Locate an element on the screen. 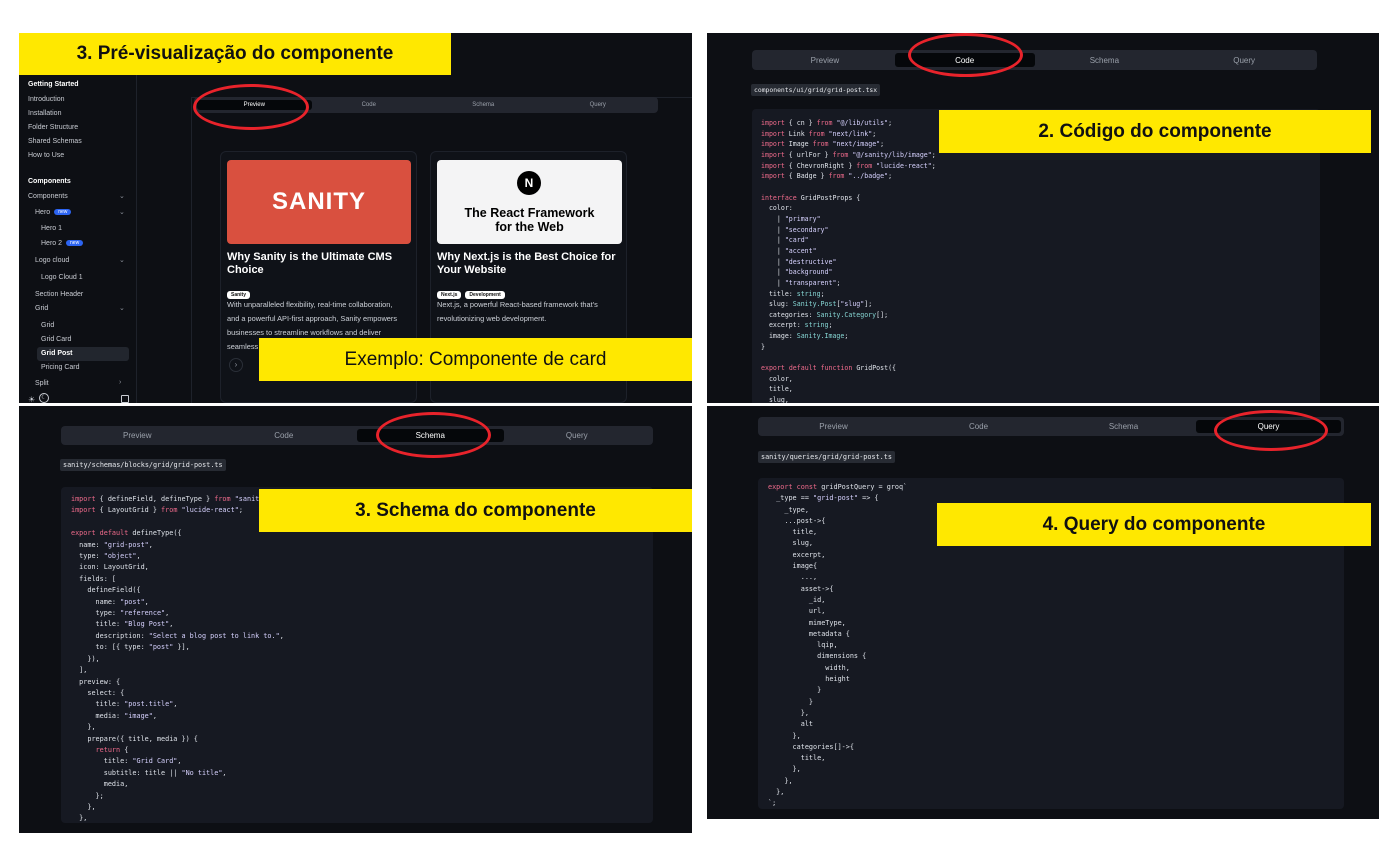 The image size is (1398, 848). sidebar-item-grid: Grid is located at coordinates (41, 308).